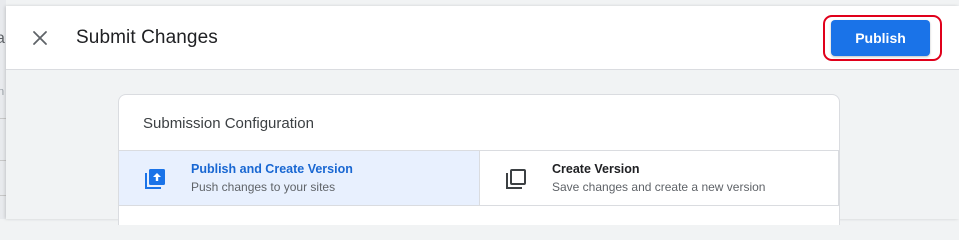 Image resolution: width=959 pixels, height=240 pixels. I want to click on publish-version-icon, so click(155, 179).